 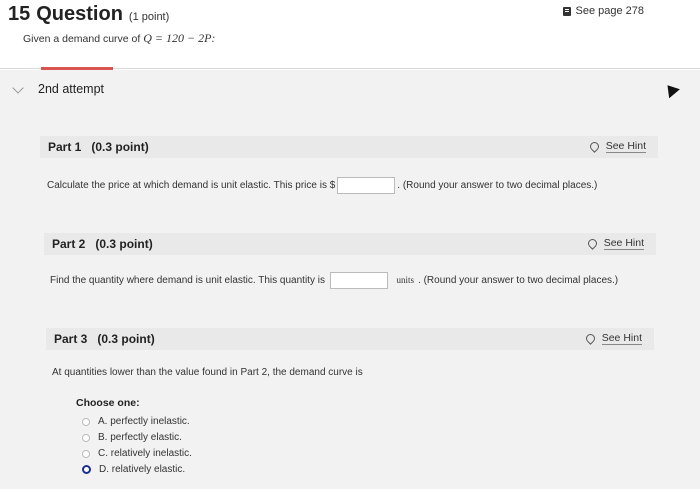 I want to click on question-title: 15 Question (1 point), so click(x=88, y=14).